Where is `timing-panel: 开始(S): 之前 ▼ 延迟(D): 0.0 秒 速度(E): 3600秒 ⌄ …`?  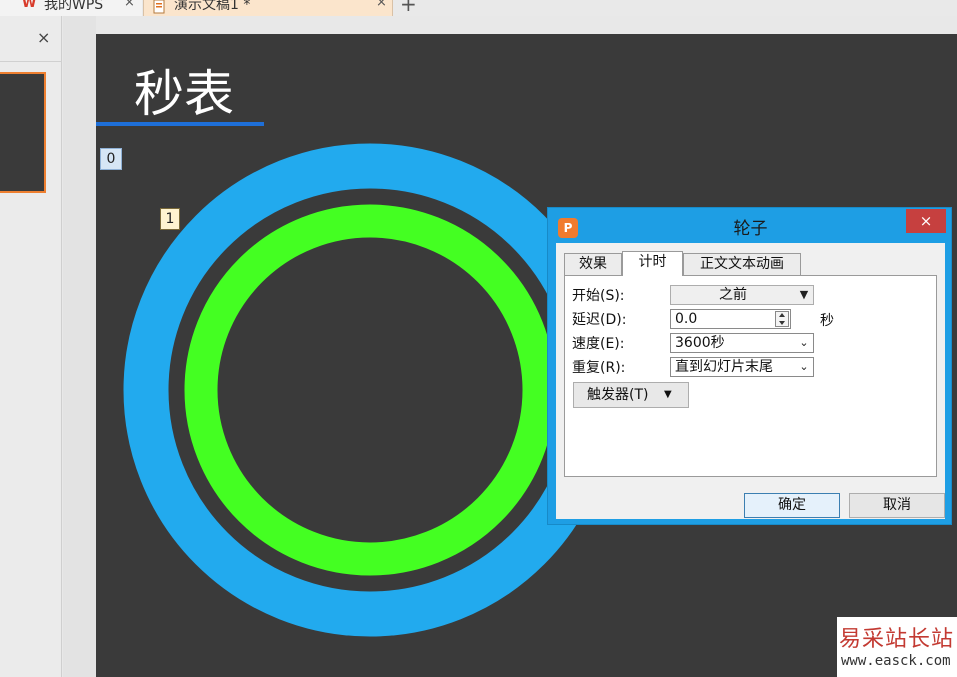 timing-panel: 开始(S): 之前 ▼ 延迟(D): 0.0 秒 速度(E): 3600秒 ⌄ … is located at coordinates (750, 376).